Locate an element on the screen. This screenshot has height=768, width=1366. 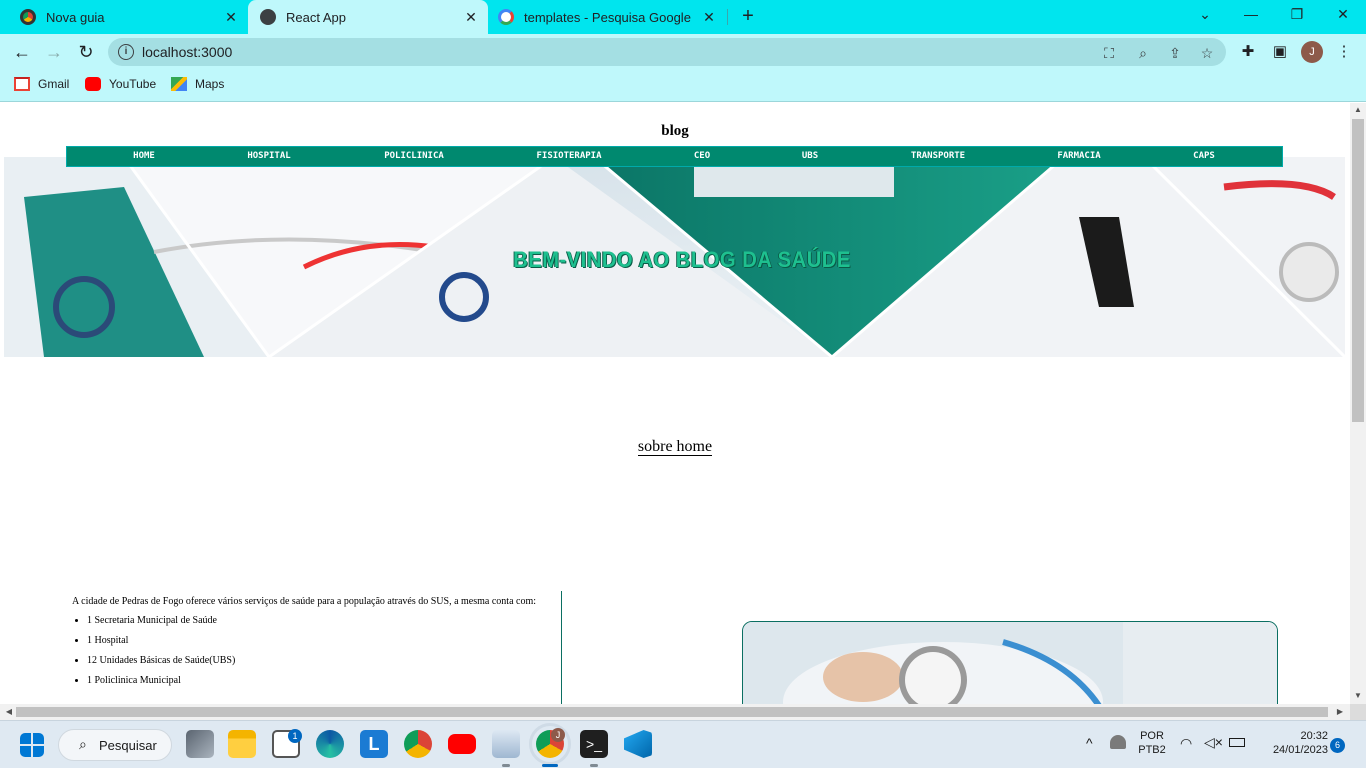
url-text: localhost:3000 is located at coordinates (187, 52).